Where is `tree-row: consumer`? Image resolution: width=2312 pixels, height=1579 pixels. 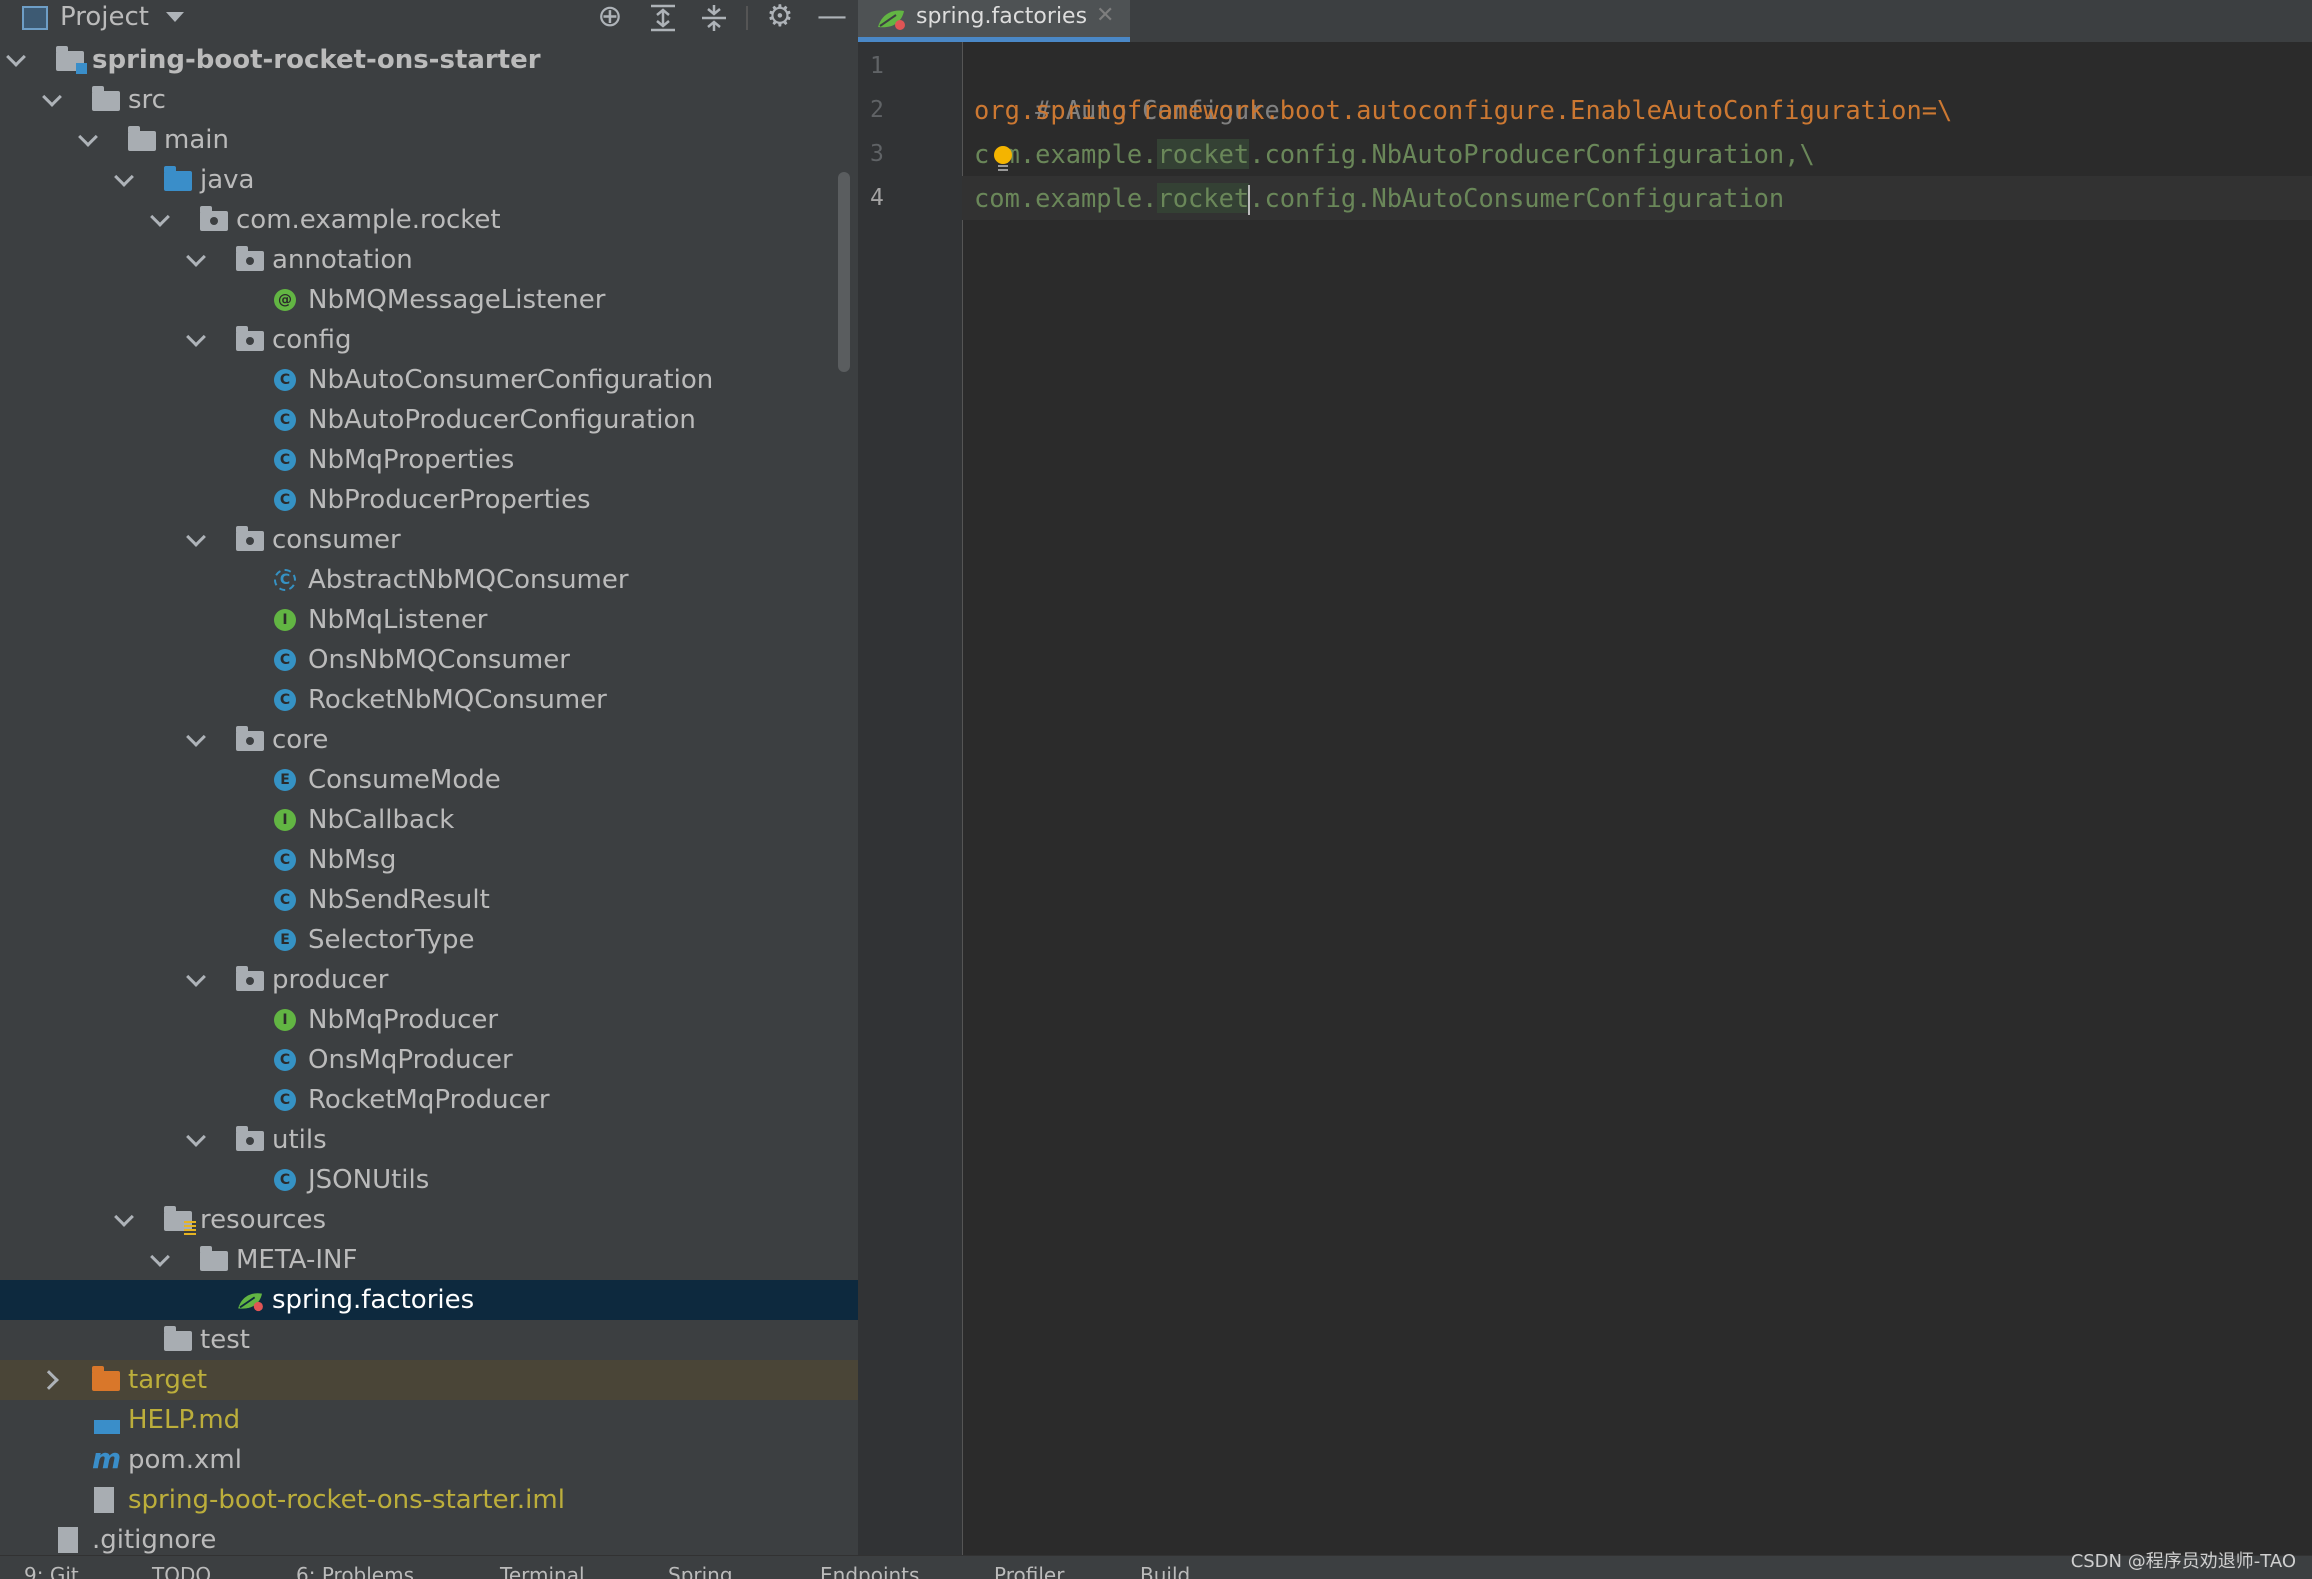 tree-row: consumer is located at coordinates (429, 540).